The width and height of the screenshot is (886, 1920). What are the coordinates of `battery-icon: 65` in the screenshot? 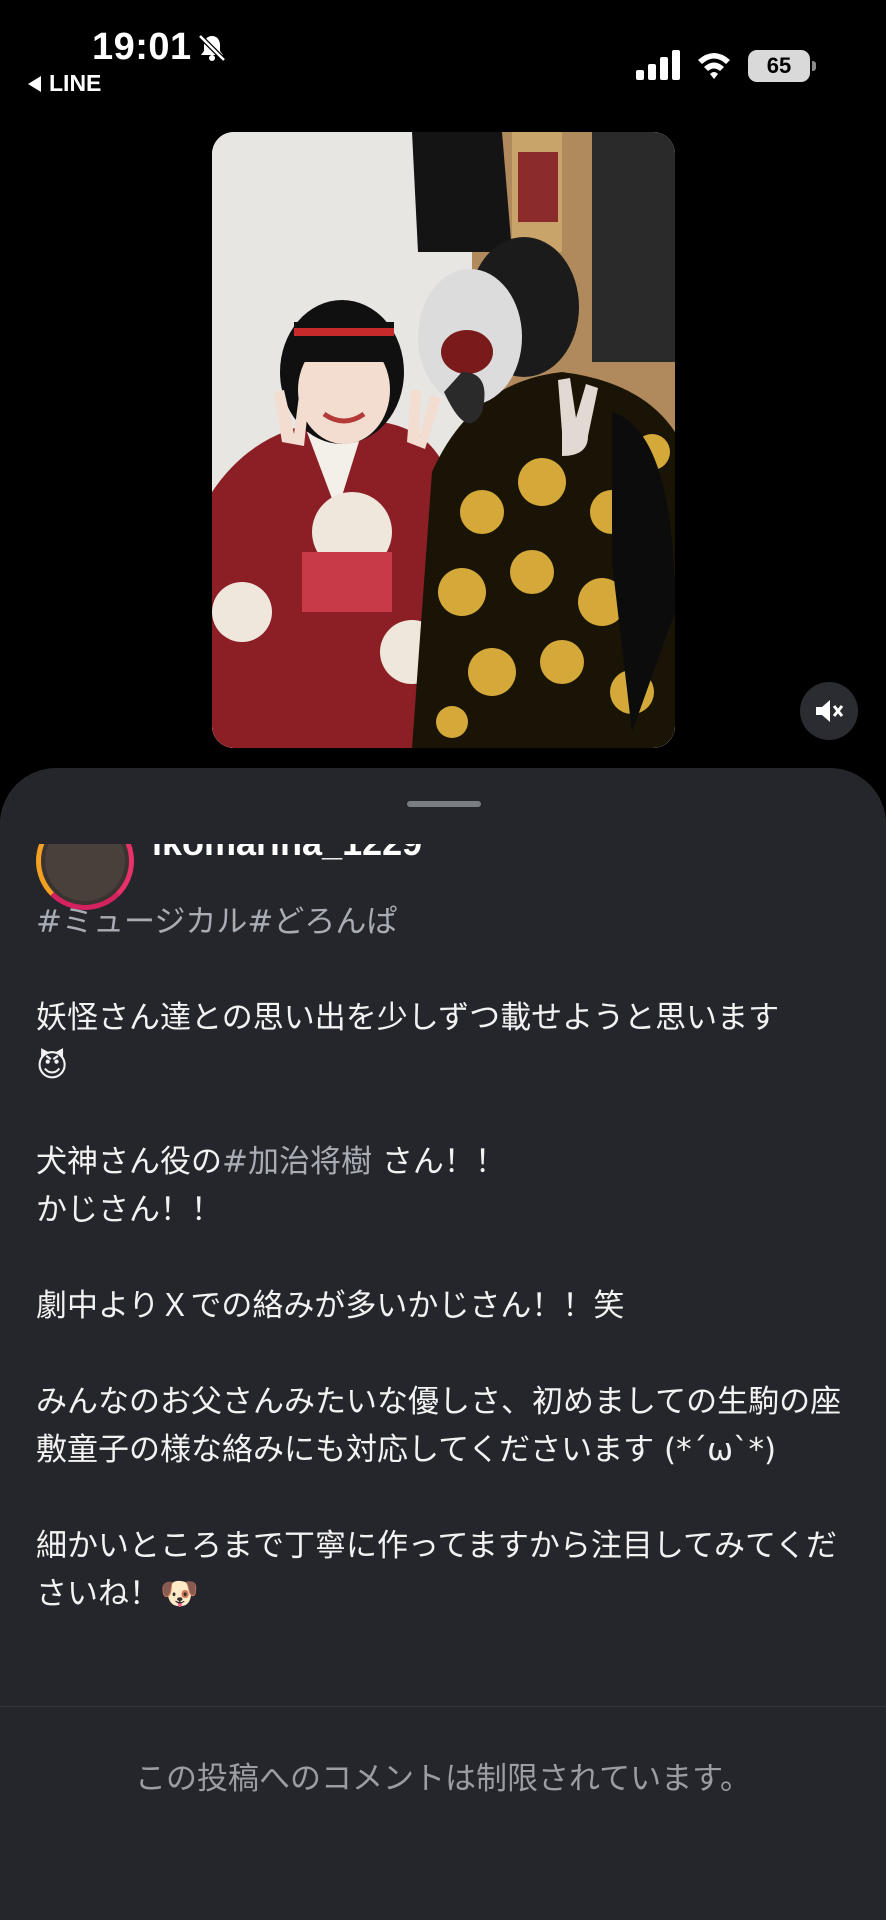 It's located at (782, 66).